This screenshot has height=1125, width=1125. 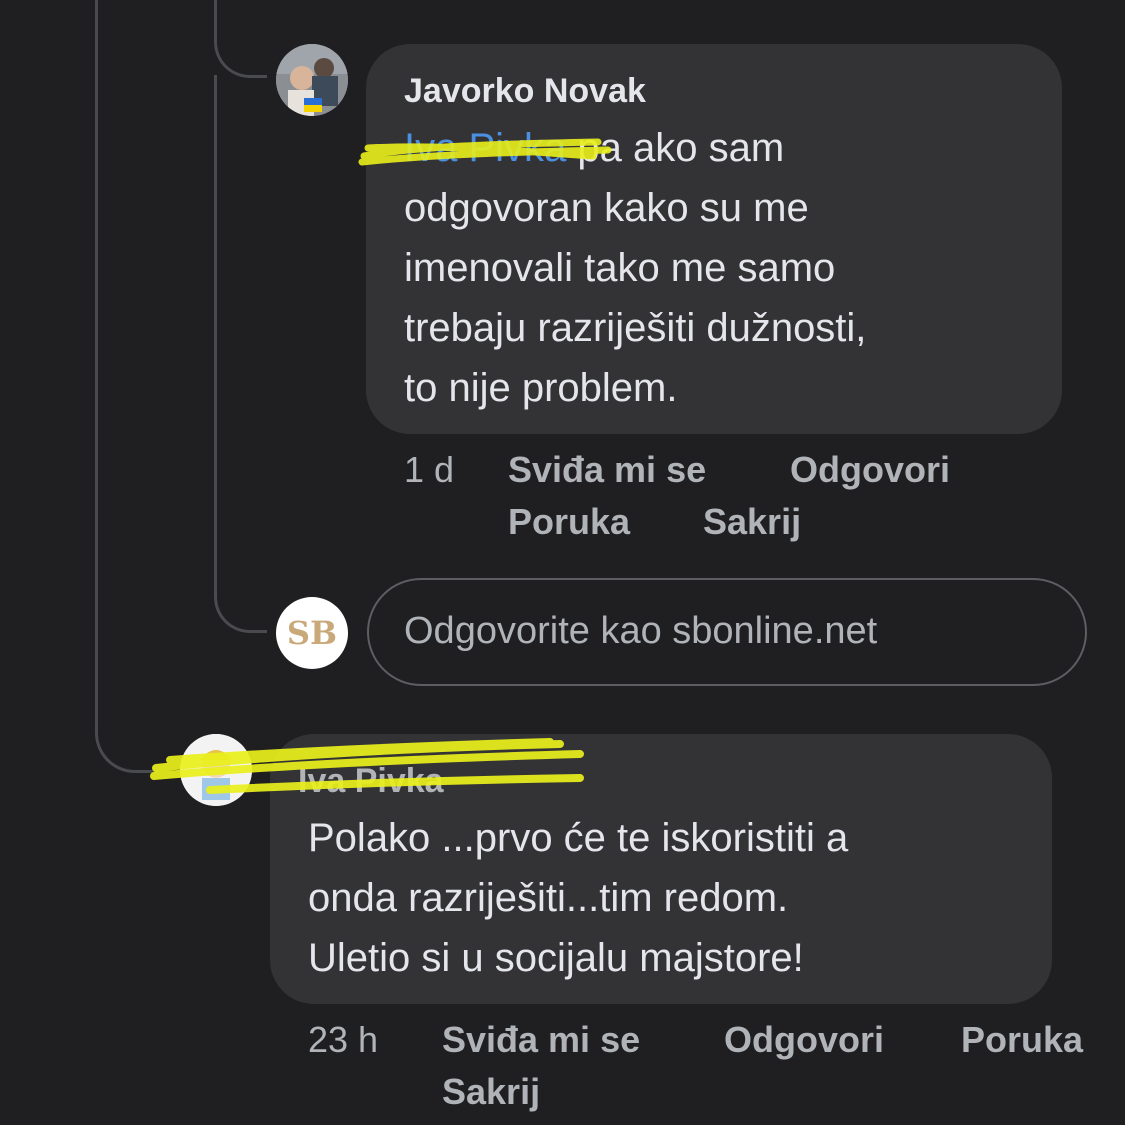 I want to click on thread-line-inner-reply, so click(x=240, y=354).